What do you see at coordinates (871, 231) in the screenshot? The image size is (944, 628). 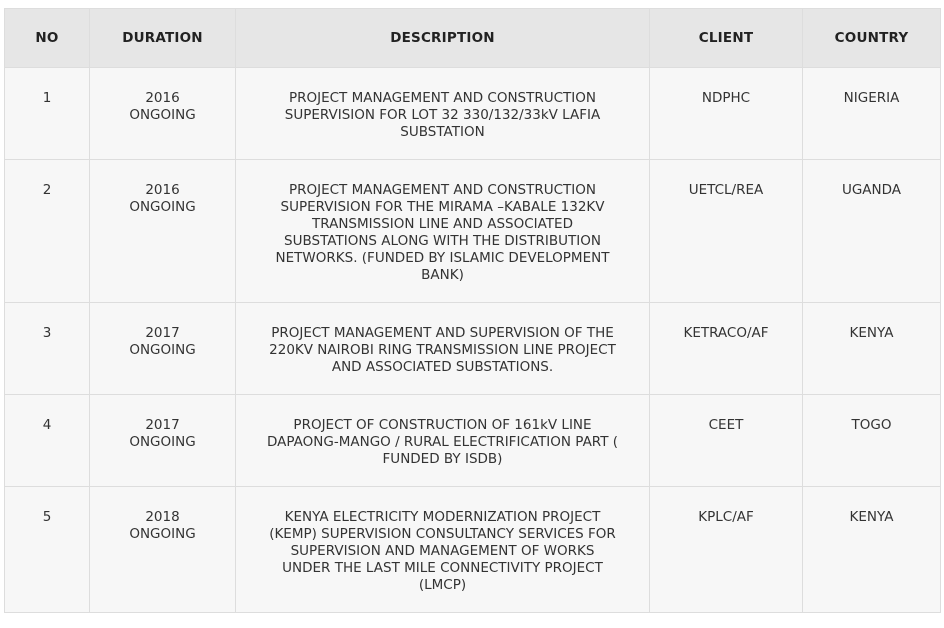 I see `cell-country: UGANDA` at bounding box center [871, 231].